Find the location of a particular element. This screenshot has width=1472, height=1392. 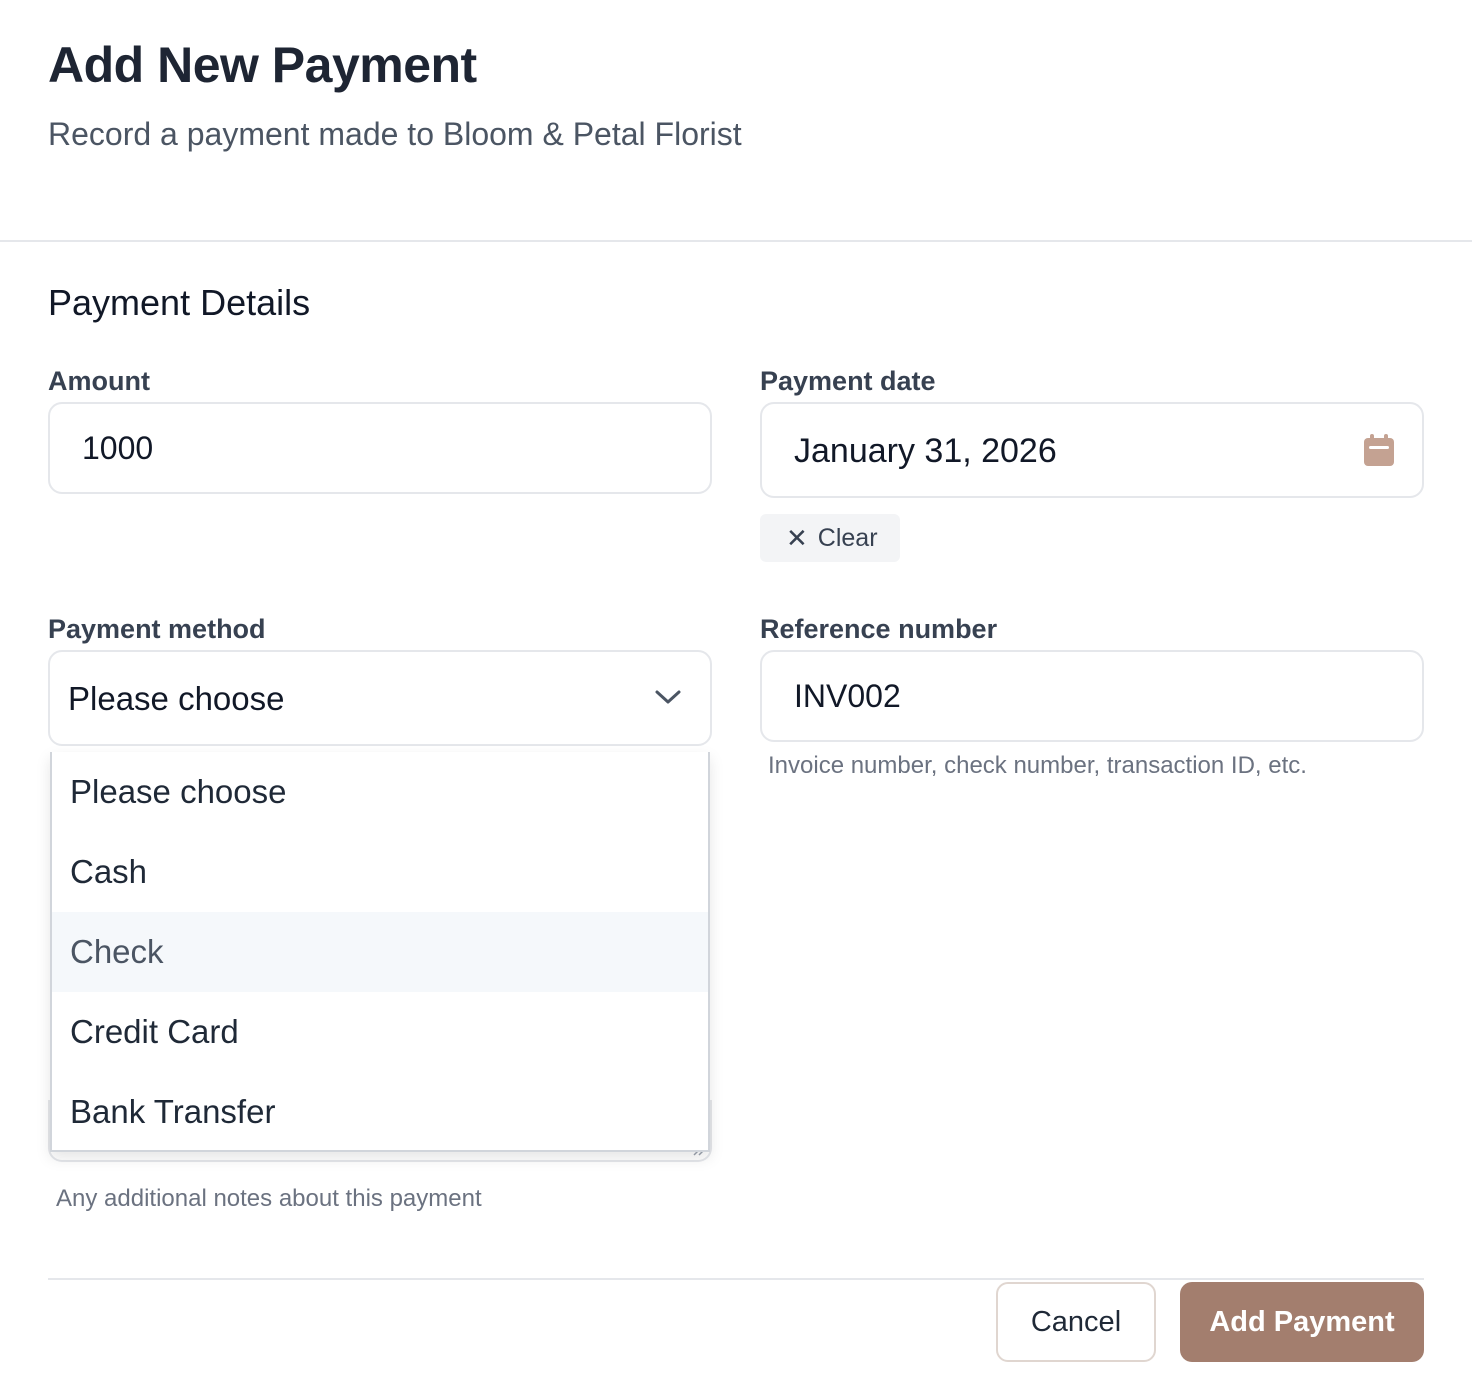

header-divider is located at coordinates (736, 241).